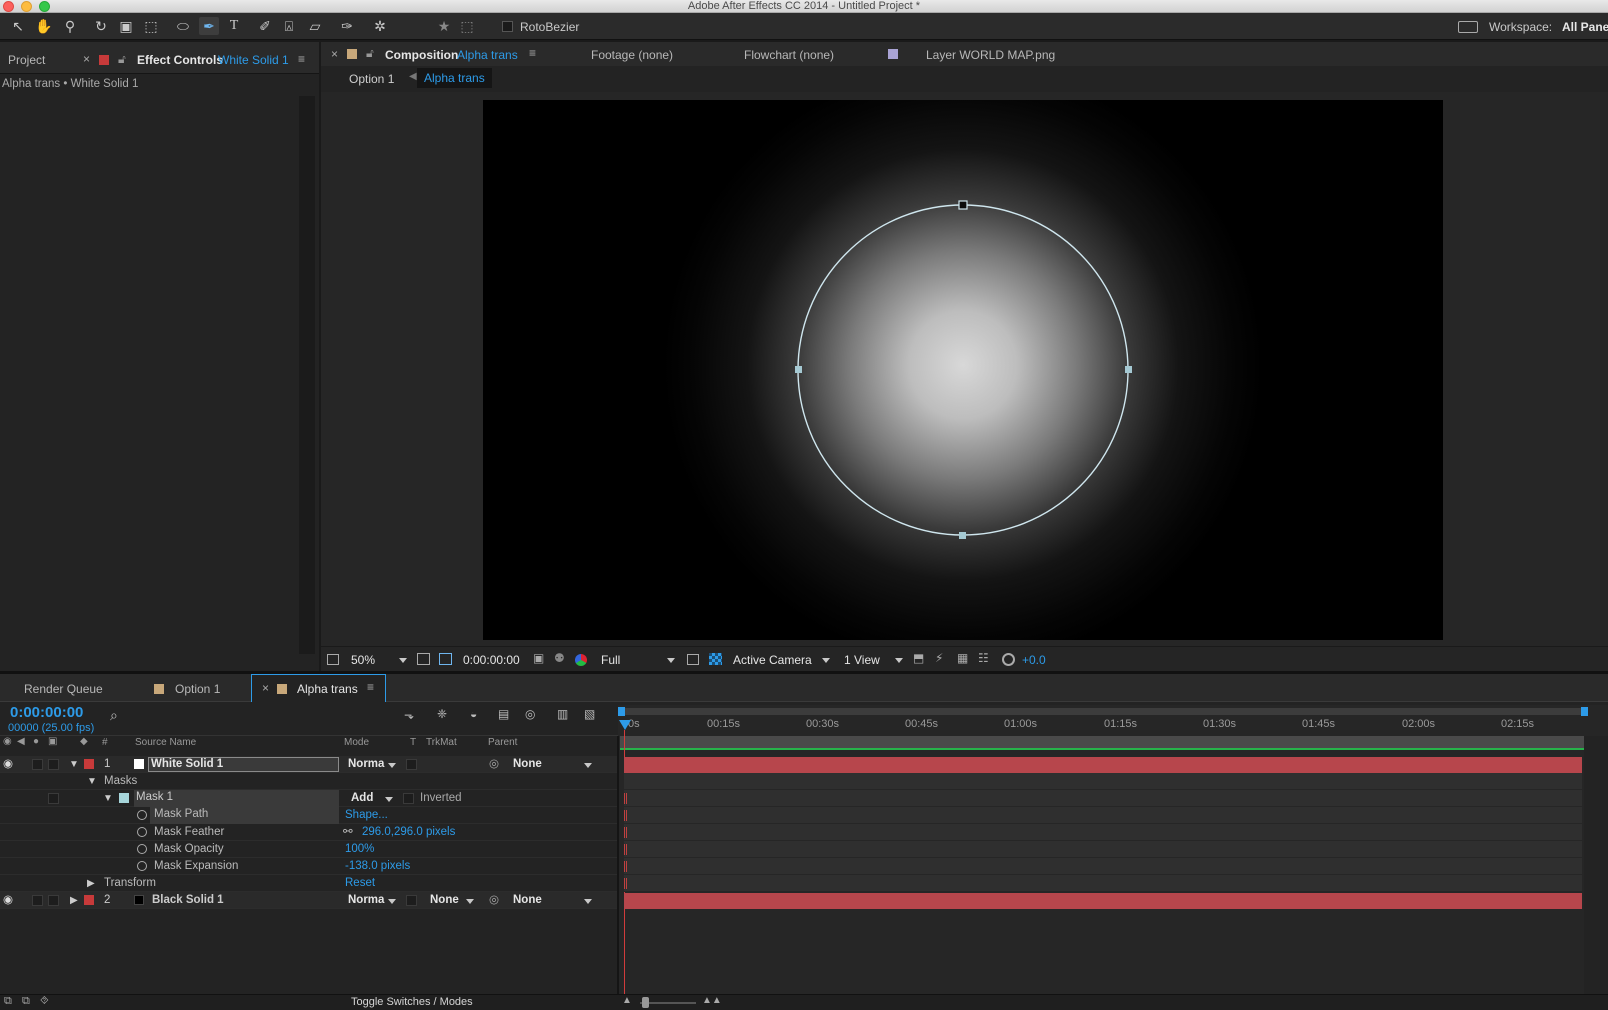 This screenshot has height=1010, width=1608. I want to click on layer-name: White Solid 1, so click(187, 764).